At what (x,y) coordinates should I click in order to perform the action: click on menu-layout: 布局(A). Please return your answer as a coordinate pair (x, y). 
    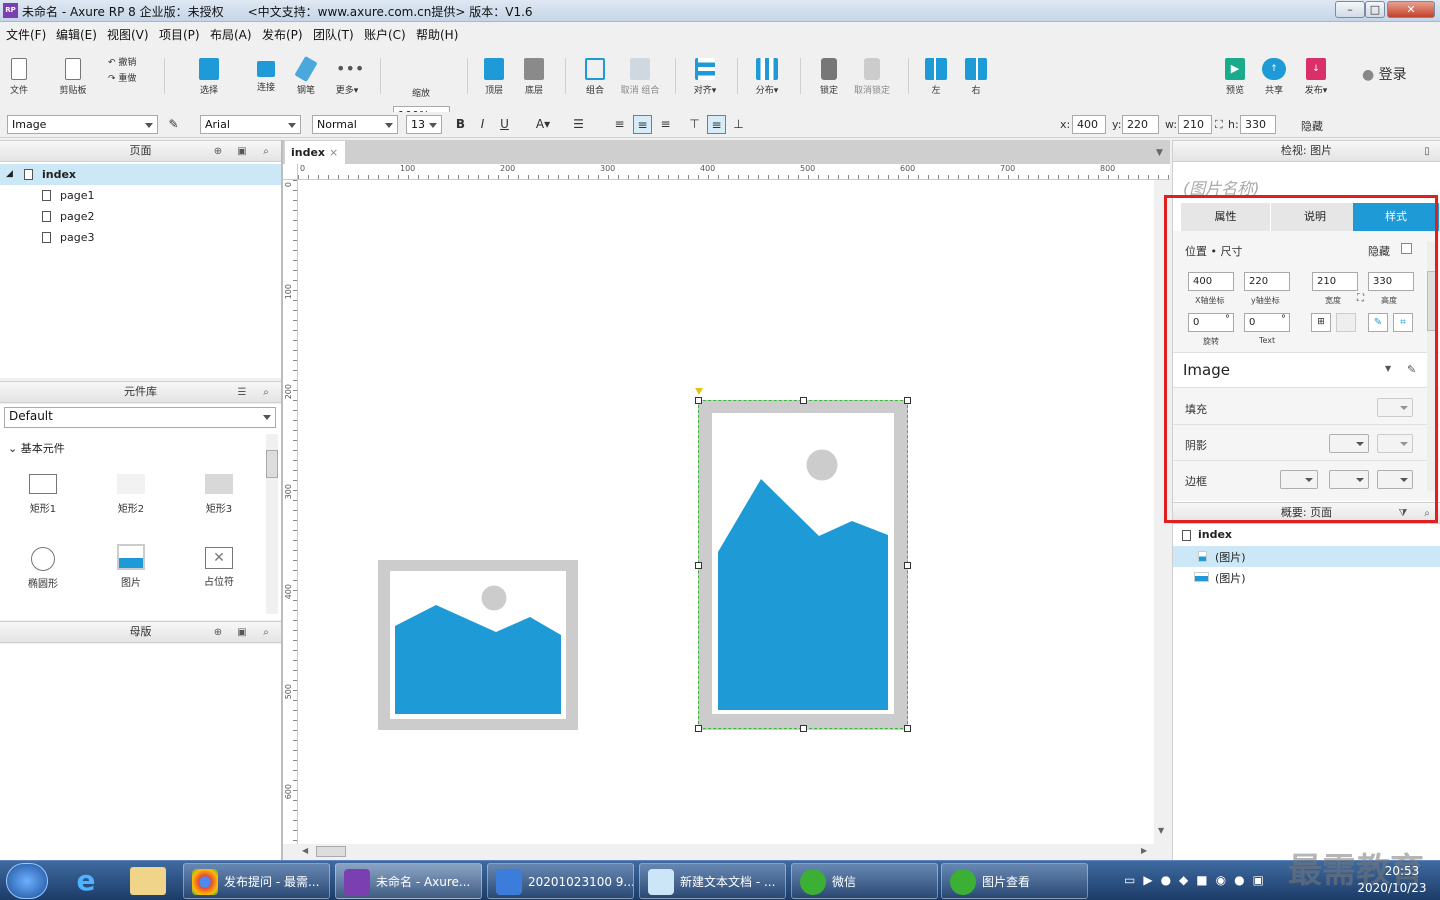
    Looking at the image, I should click on (231, 34).